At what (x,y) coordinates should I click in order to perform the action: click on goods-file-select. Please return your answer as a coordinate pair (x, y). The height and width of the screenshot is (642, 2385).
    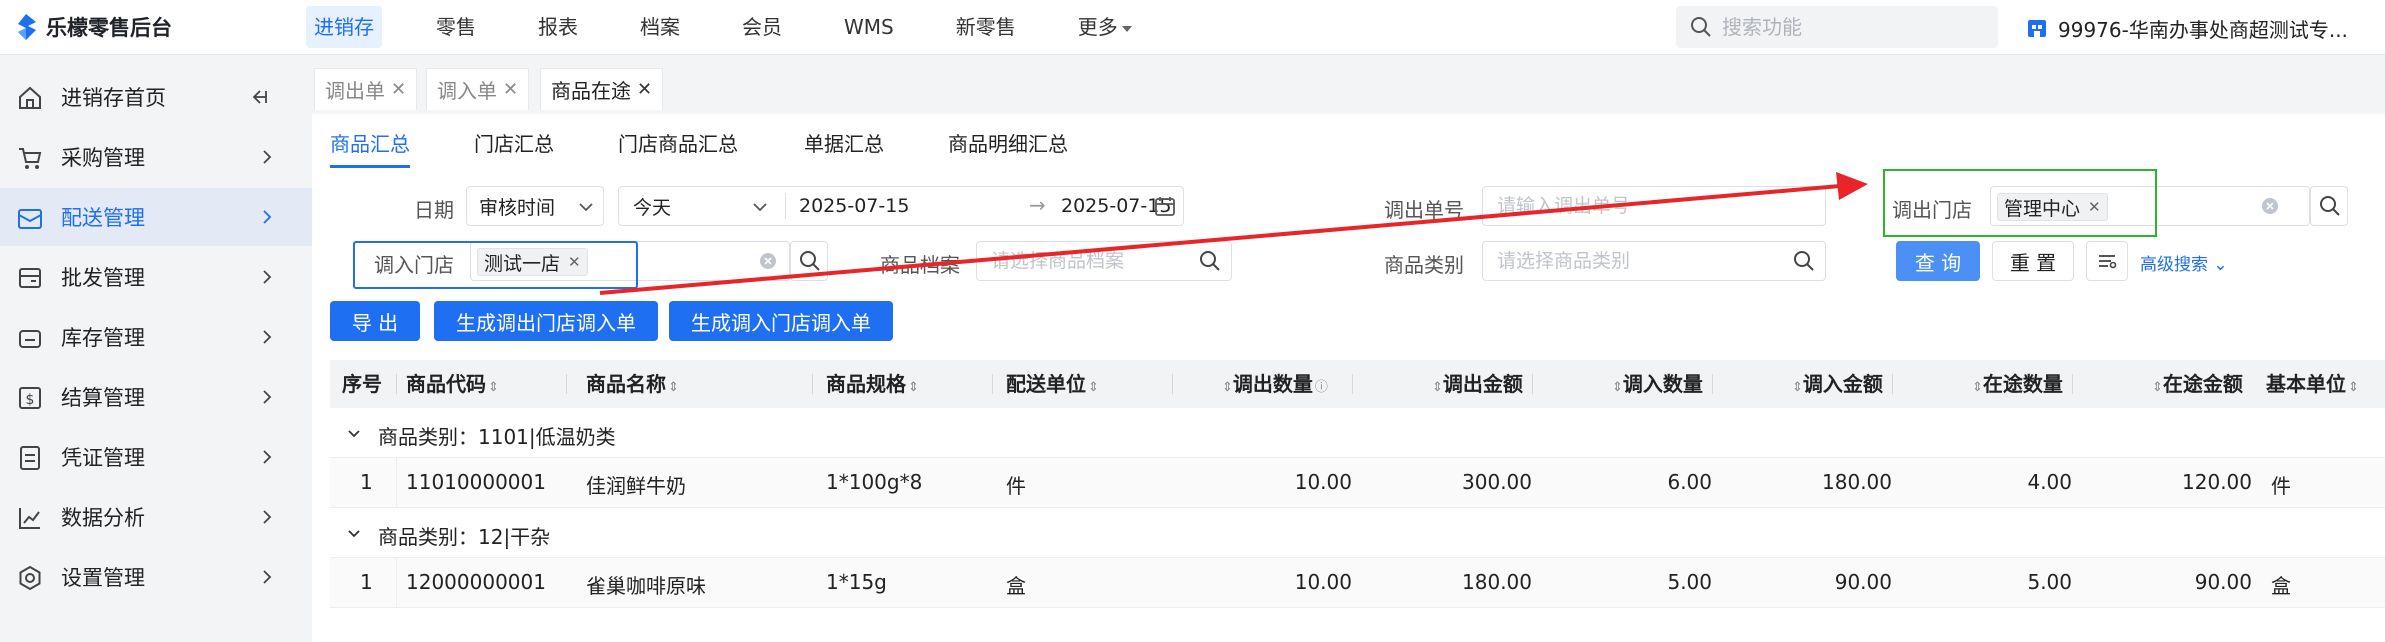
    Looking at the image, I should click on (1104, 261).